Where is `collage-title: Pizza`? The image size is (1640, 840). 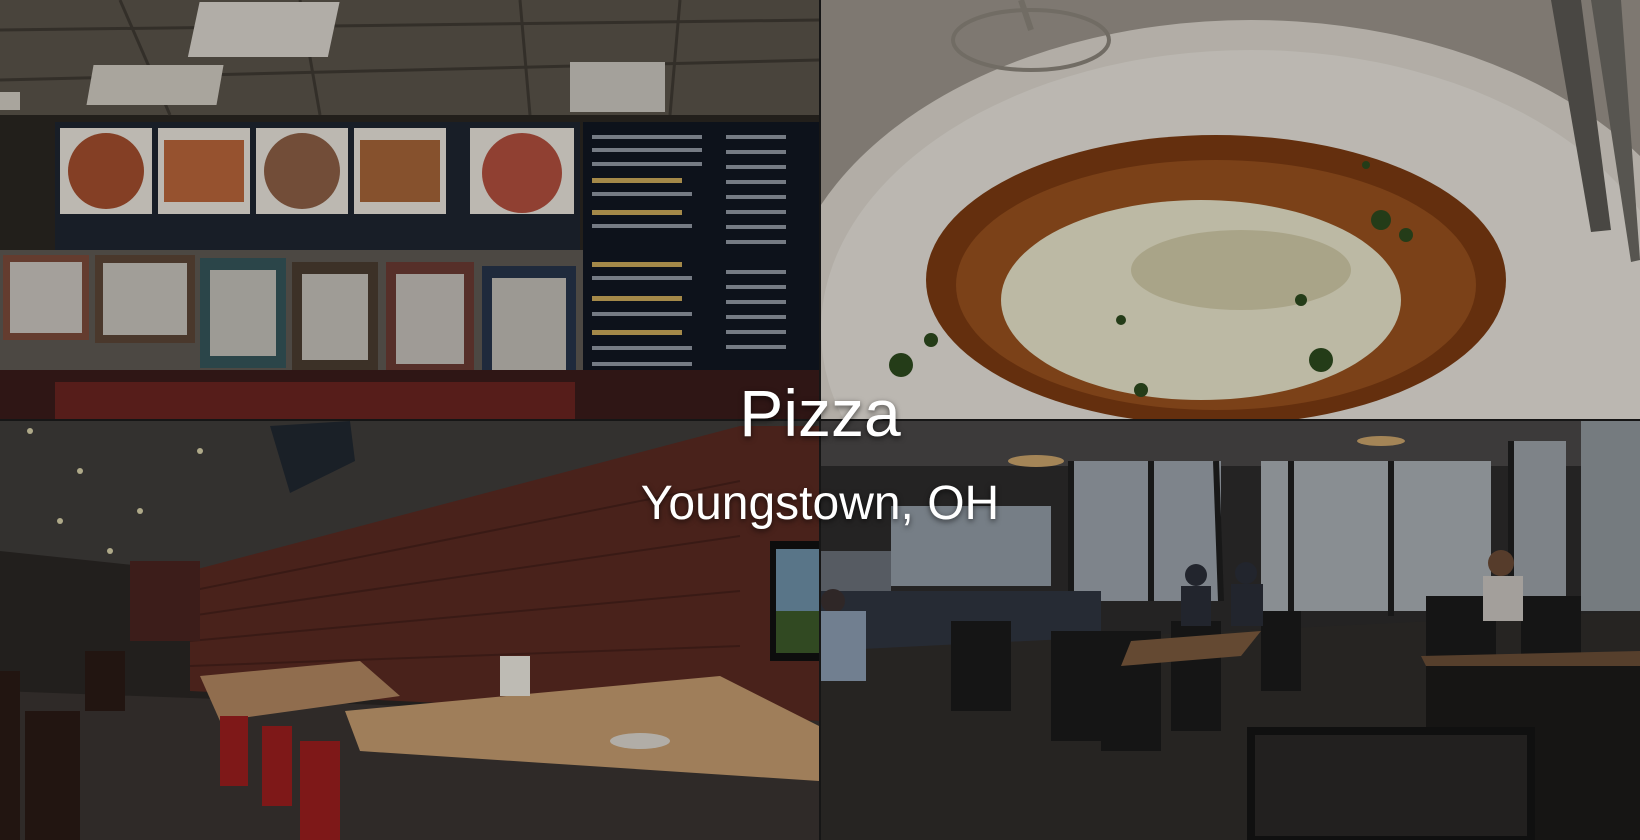
collage-title: Pizza is located at coordinates (820, 413).